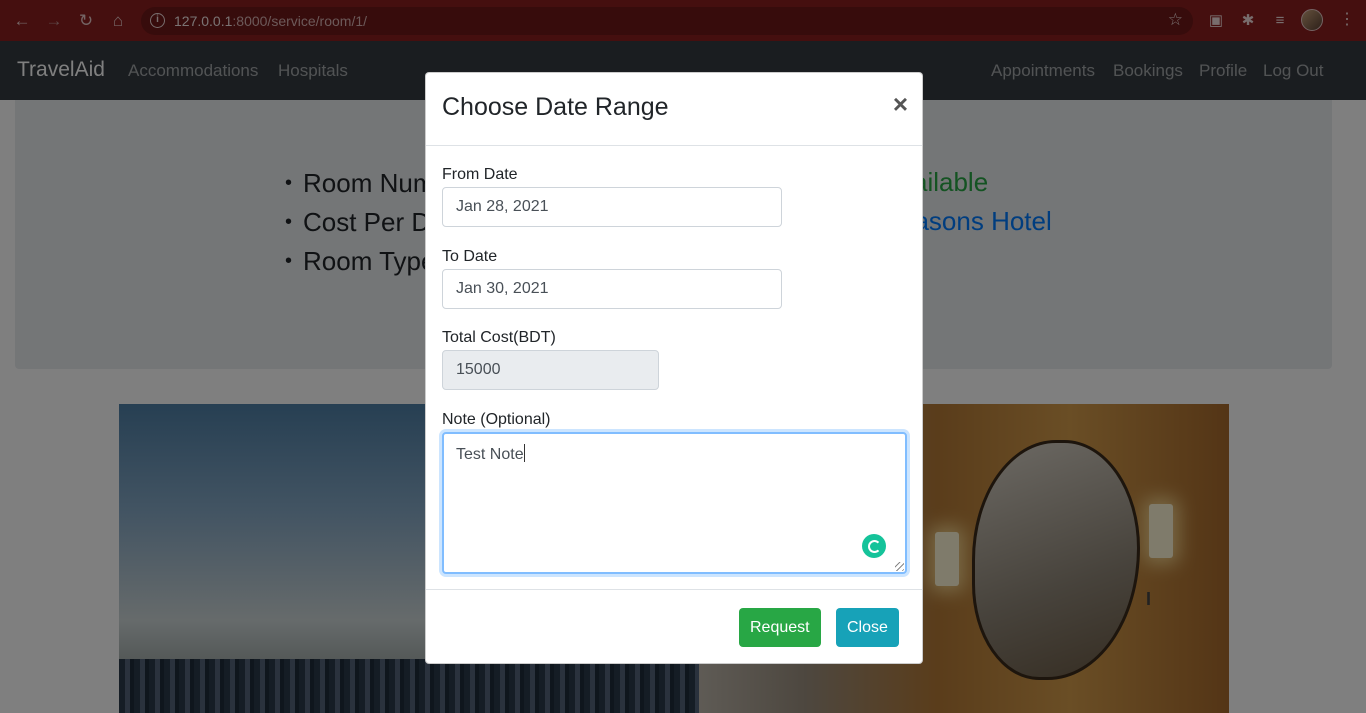 The image size is (1366, 713). I want to click on close-icon: ×, so click(900, 104).